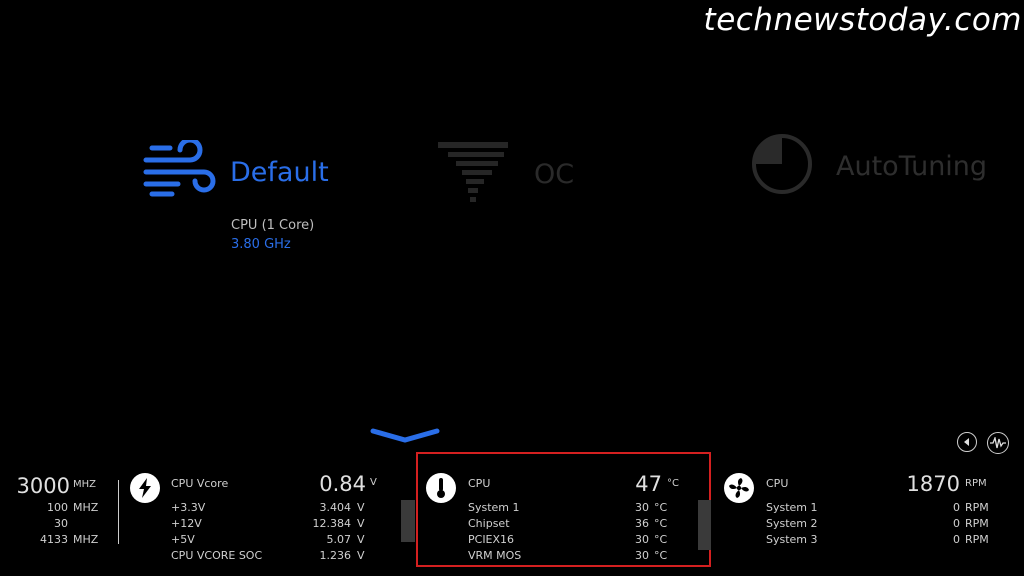 This screenshot has width=1024, height=576. What do you see at coordinates (54, 539) in the screenshot?
I see `freq-row-3-value: 4133` at bounding box center [54, 539].